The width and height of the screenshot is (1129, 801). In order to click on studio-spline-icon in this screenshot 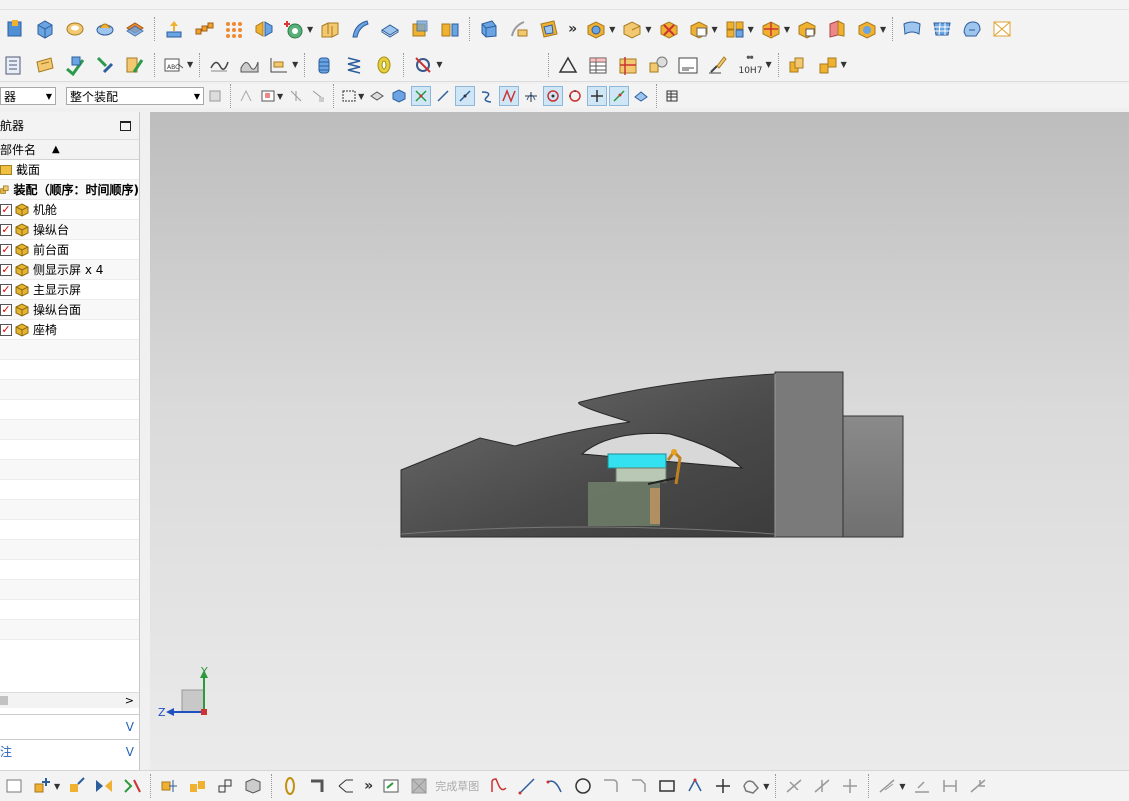, I will do `click(751, 786)`.